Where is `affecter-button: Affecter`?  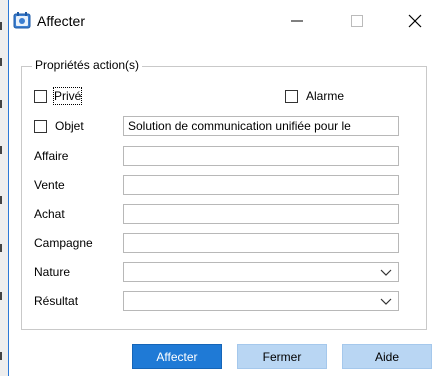 affecter-button: Affecter is located at coordinates (177, 356).